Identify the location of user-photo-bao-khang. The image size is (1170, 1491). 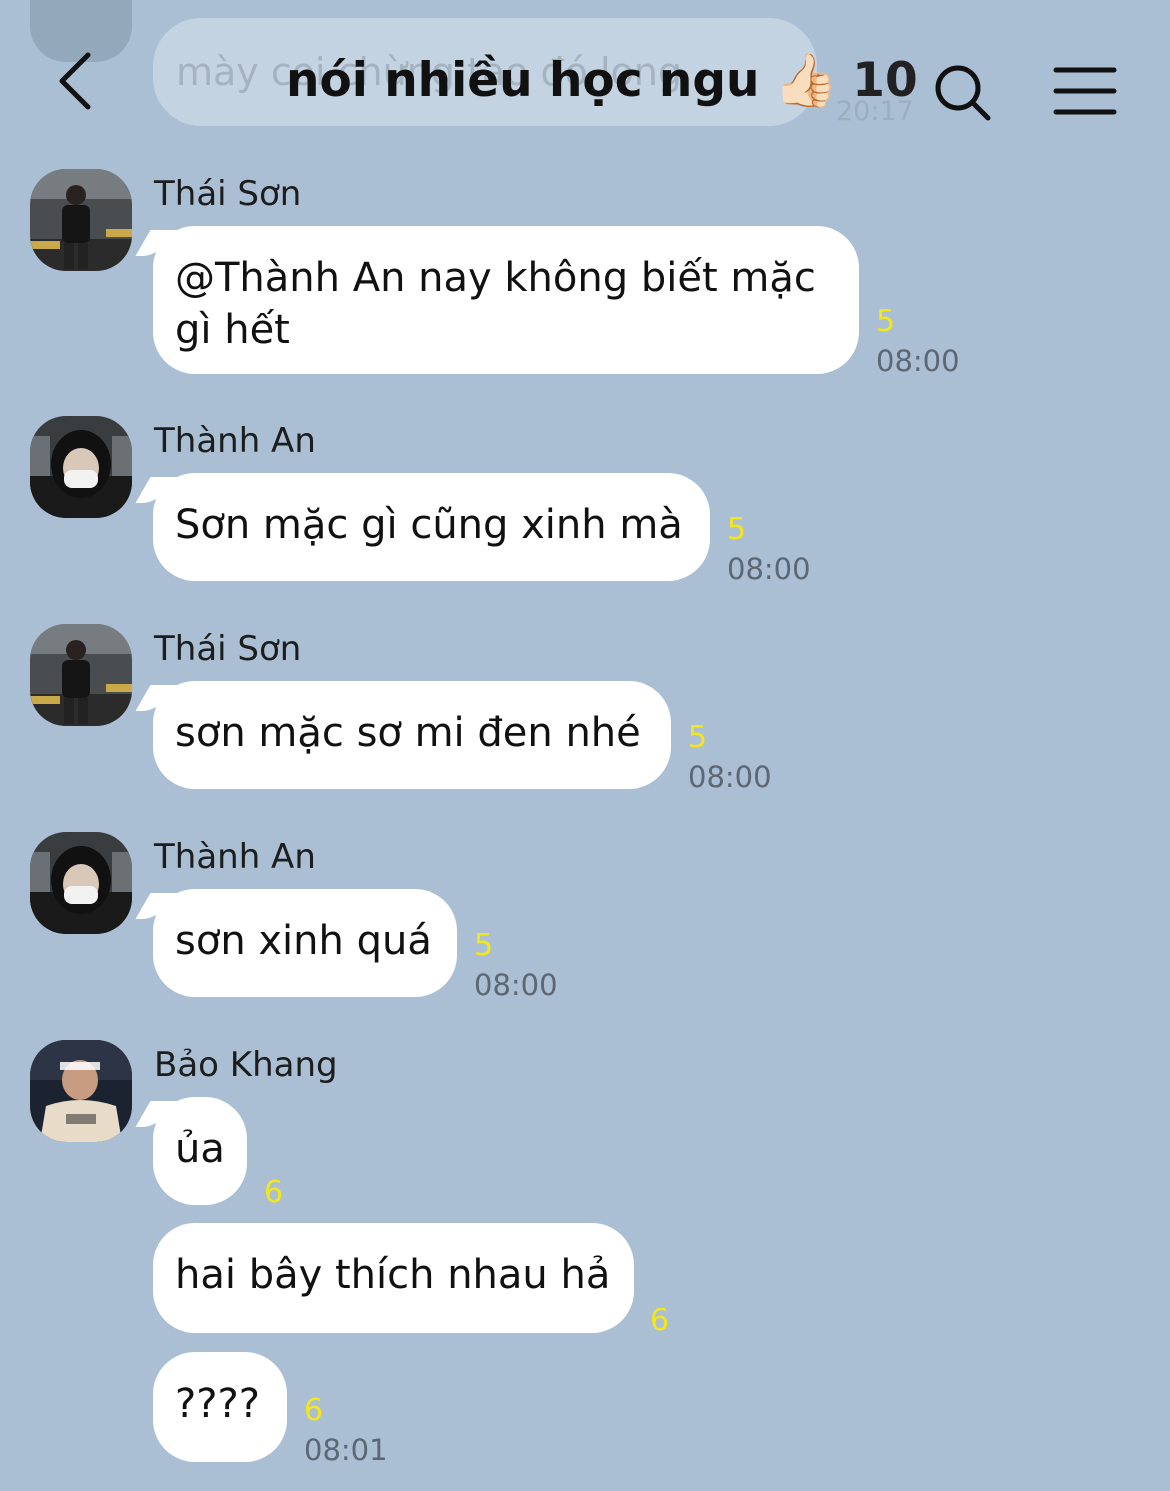
(81, 1091).